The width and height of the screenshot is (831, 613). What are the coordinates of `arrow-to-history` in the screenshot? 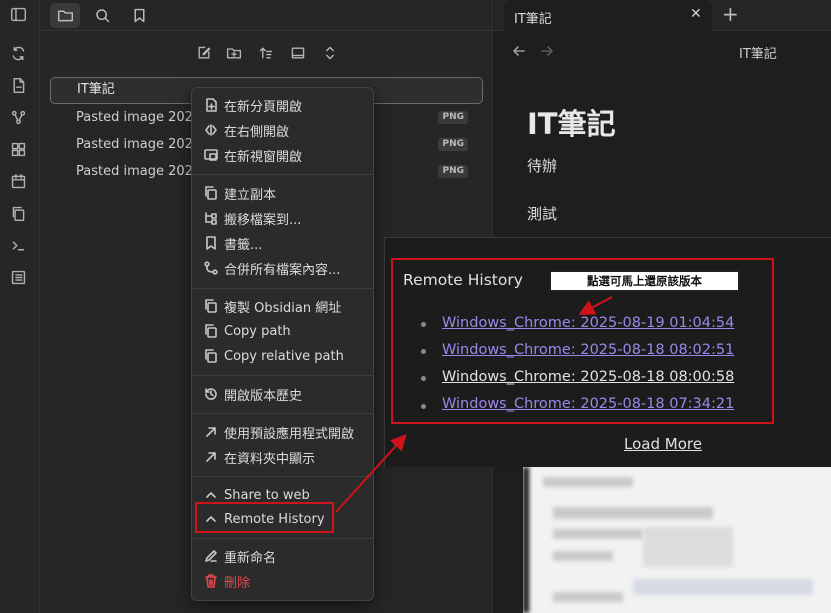 It's located at (371, 473).